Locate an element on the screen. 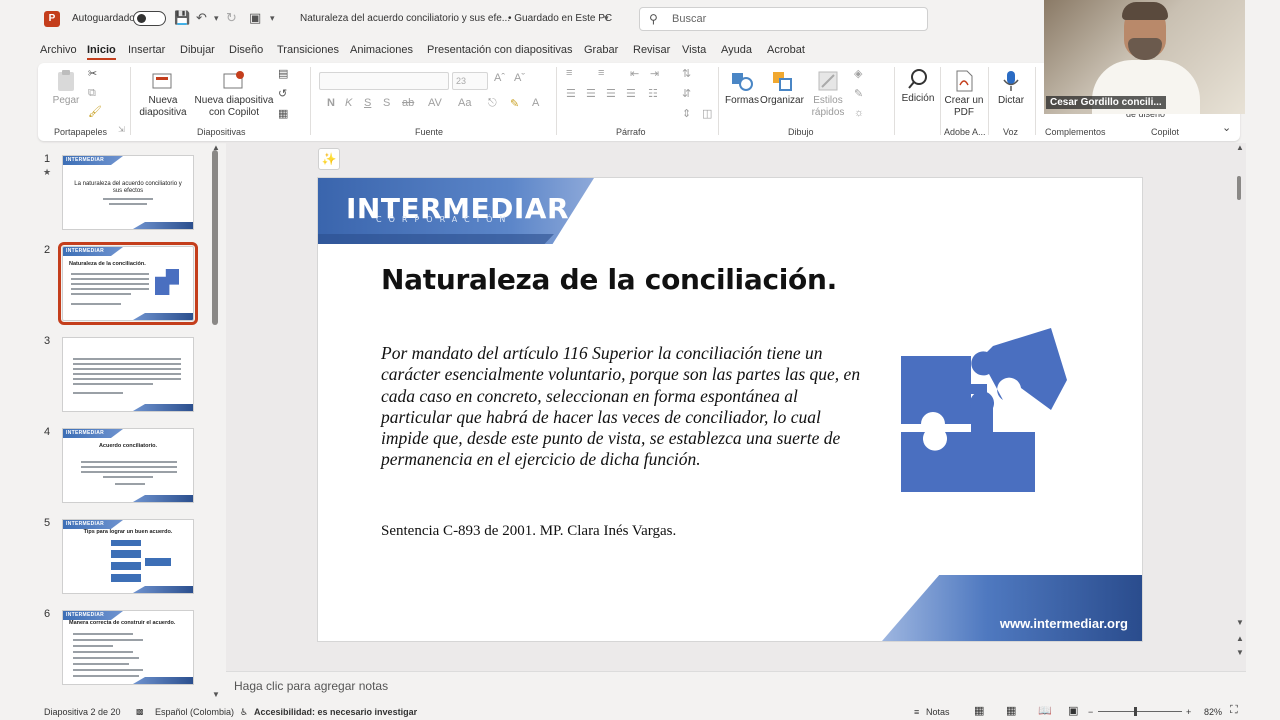  reading-view-icon: 📖 is located at coordinates (1045, 710).